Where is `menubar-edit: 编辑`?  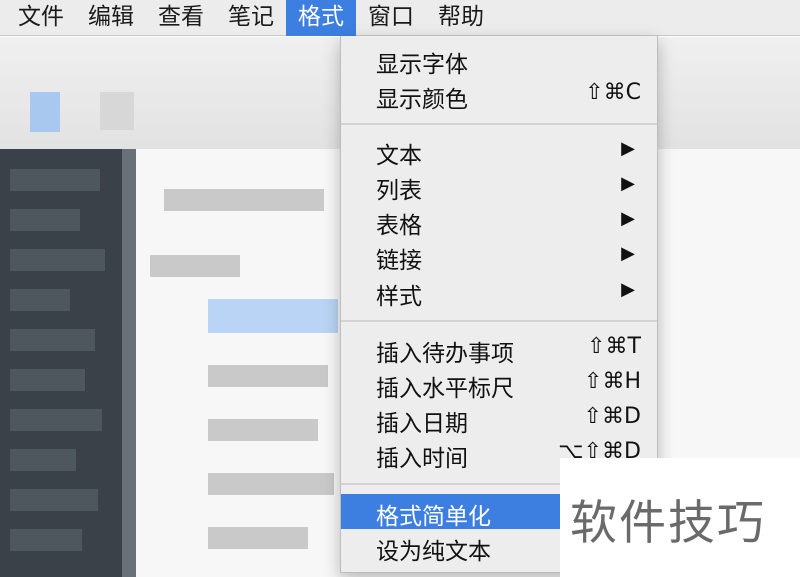 menubar-edit: 编辑 is located at coordinates (111, 18).